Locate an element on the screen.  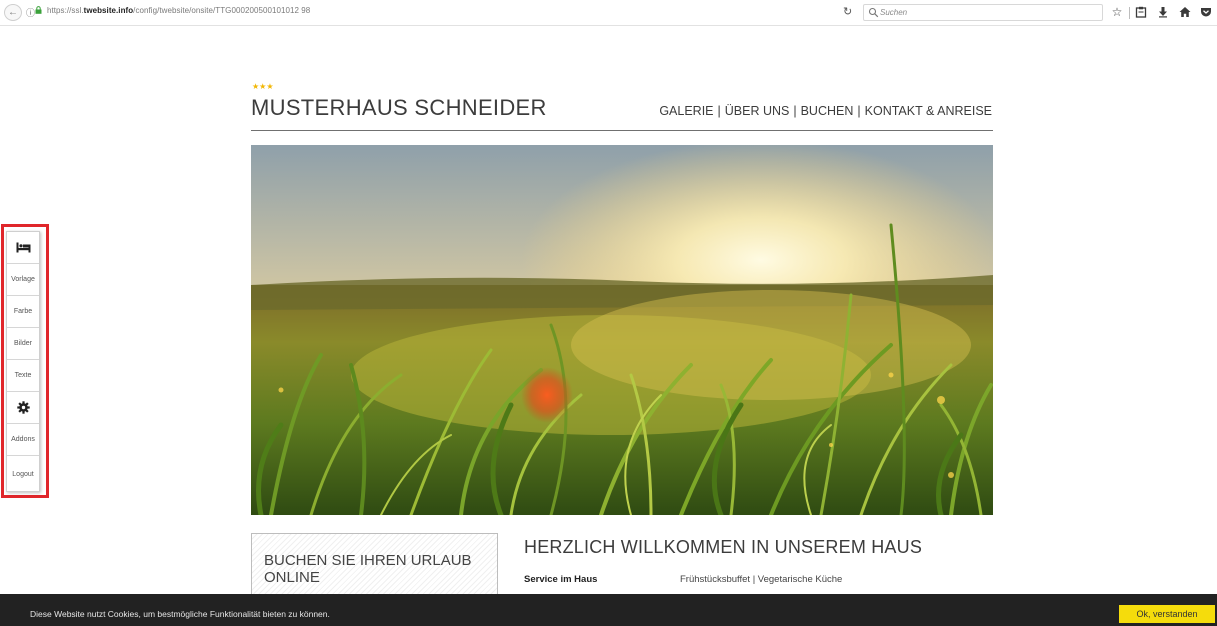
download-icon is located at coordinates (1163, 12).